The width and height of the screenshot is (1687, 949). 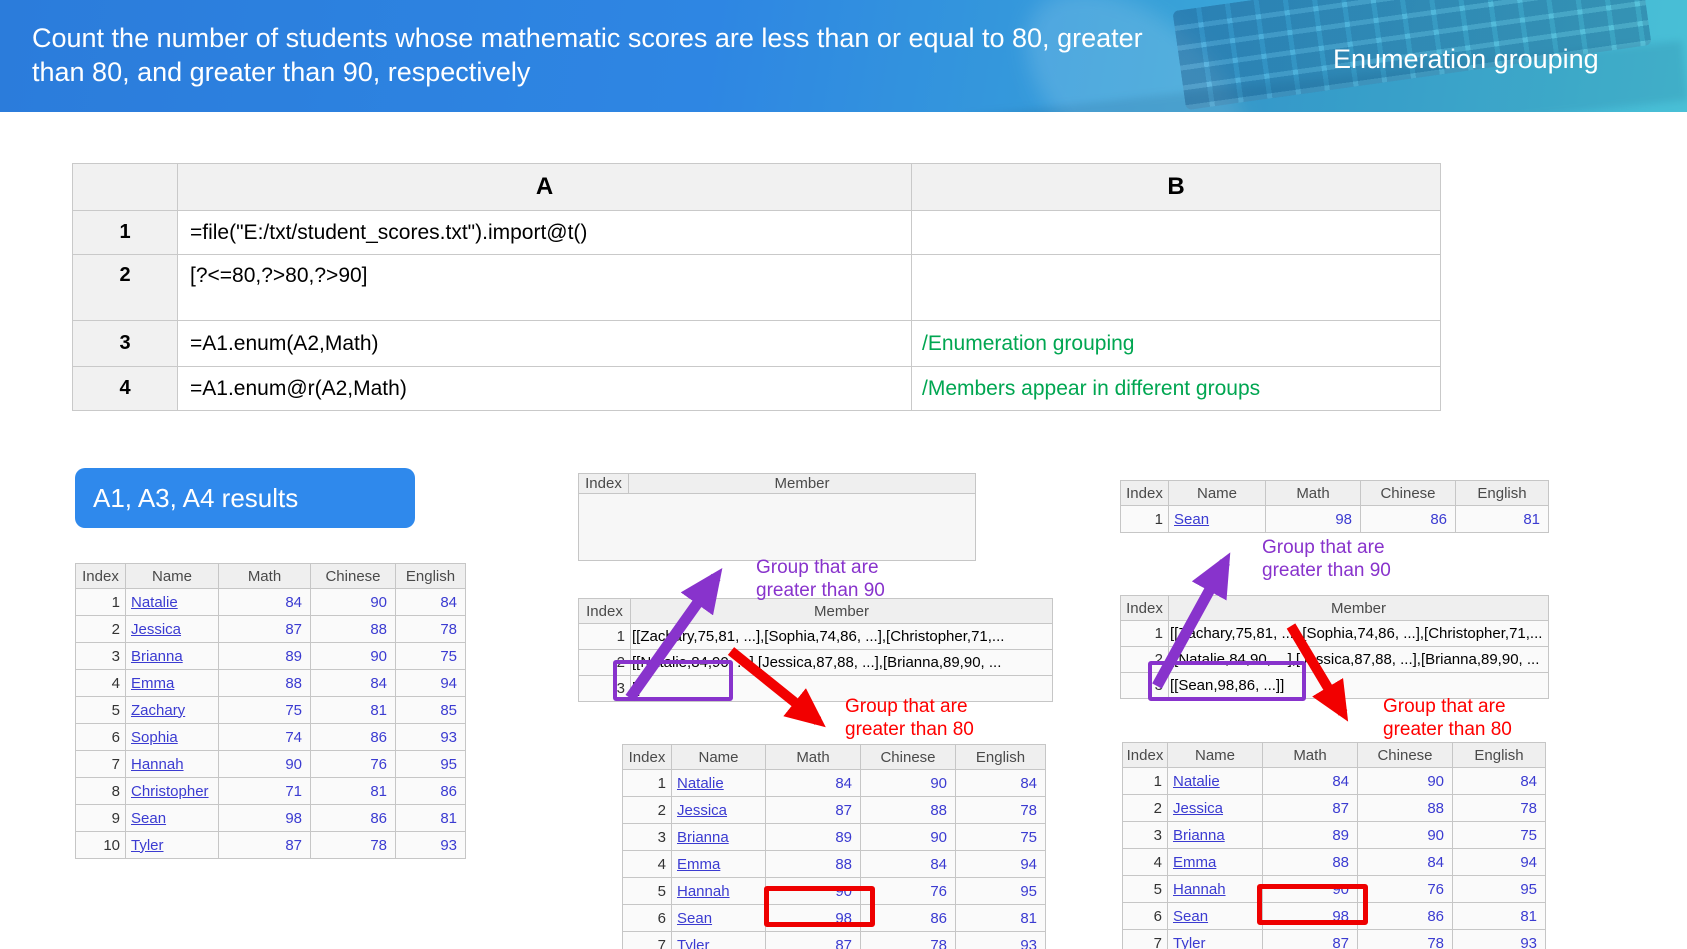 I want to click on index-cell: 8, so click(x=100, y=791).